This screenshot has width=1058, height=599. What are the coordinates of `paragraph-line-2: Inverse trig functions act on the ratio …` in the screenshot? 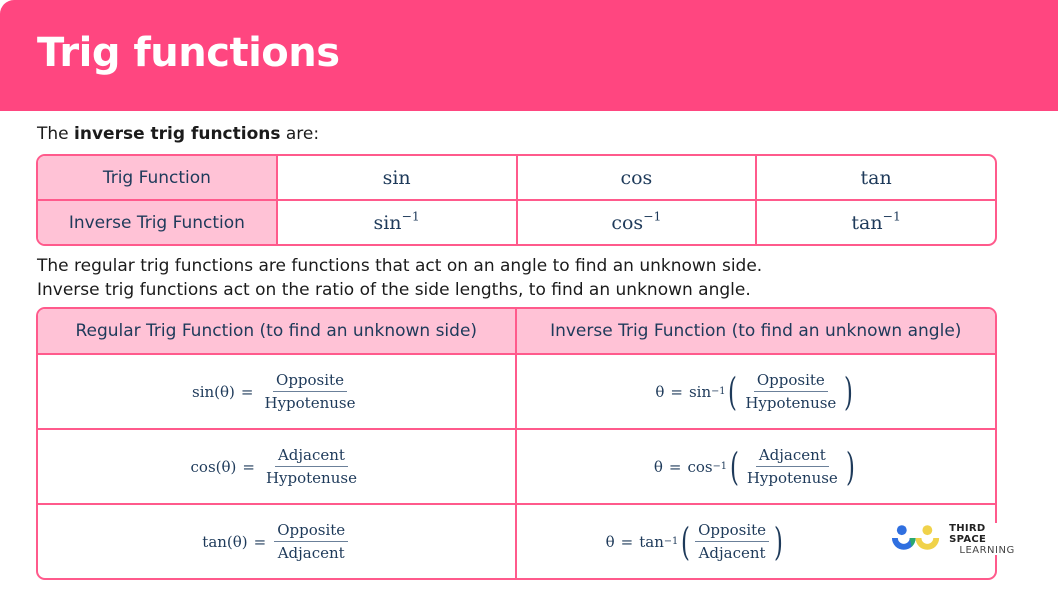 It's located at (394, 290).